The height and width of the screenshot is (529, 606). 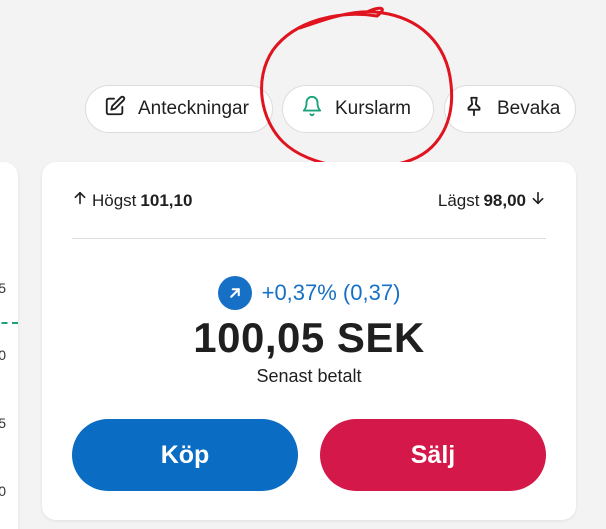 I want to click on arrow-down-icon, so click(x=538, y=200).